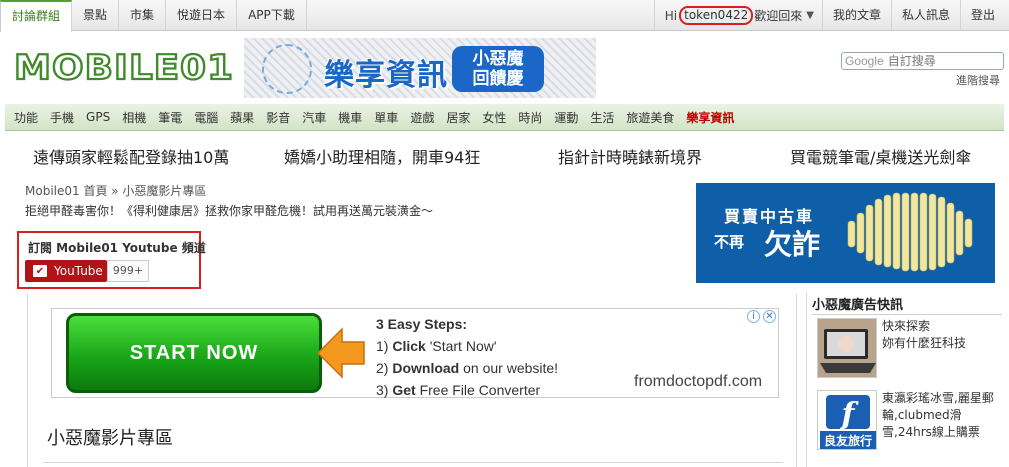 This screenshot has height=467, width=1009. I want to click on banner-badge: 小惡魔 回饋慶, so click(498, 69).